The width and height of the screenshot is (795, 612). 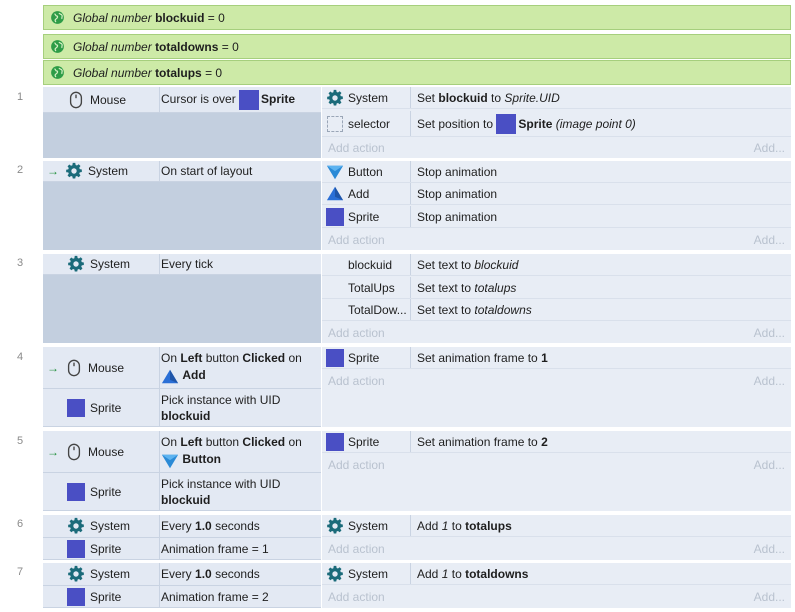 What do you see at coordinates (182, 452) in the screenshot?
I see `condition-row: → Mouse On Left button Clicked on Button` at bounding box center [182, 452].